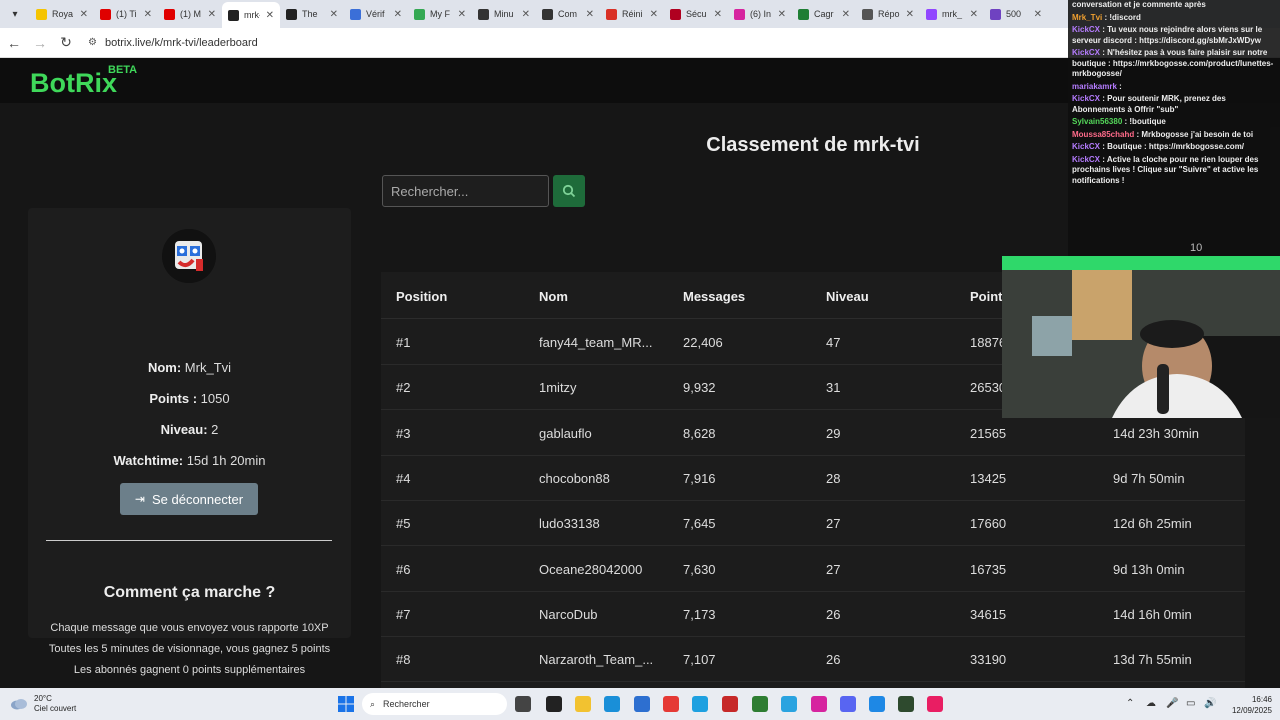 This screenshot has height=720, width=1280. Describe the element at coordinates (251, 15) in the screenshot. I see `browser-tab: mrk- ✕` at that location.